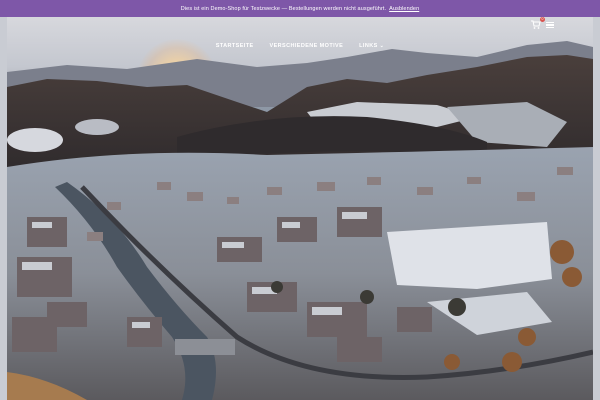 This screenshot has height=400, width=600. I want to click on chevron-down-icon: ⌄, so click(382, 46).